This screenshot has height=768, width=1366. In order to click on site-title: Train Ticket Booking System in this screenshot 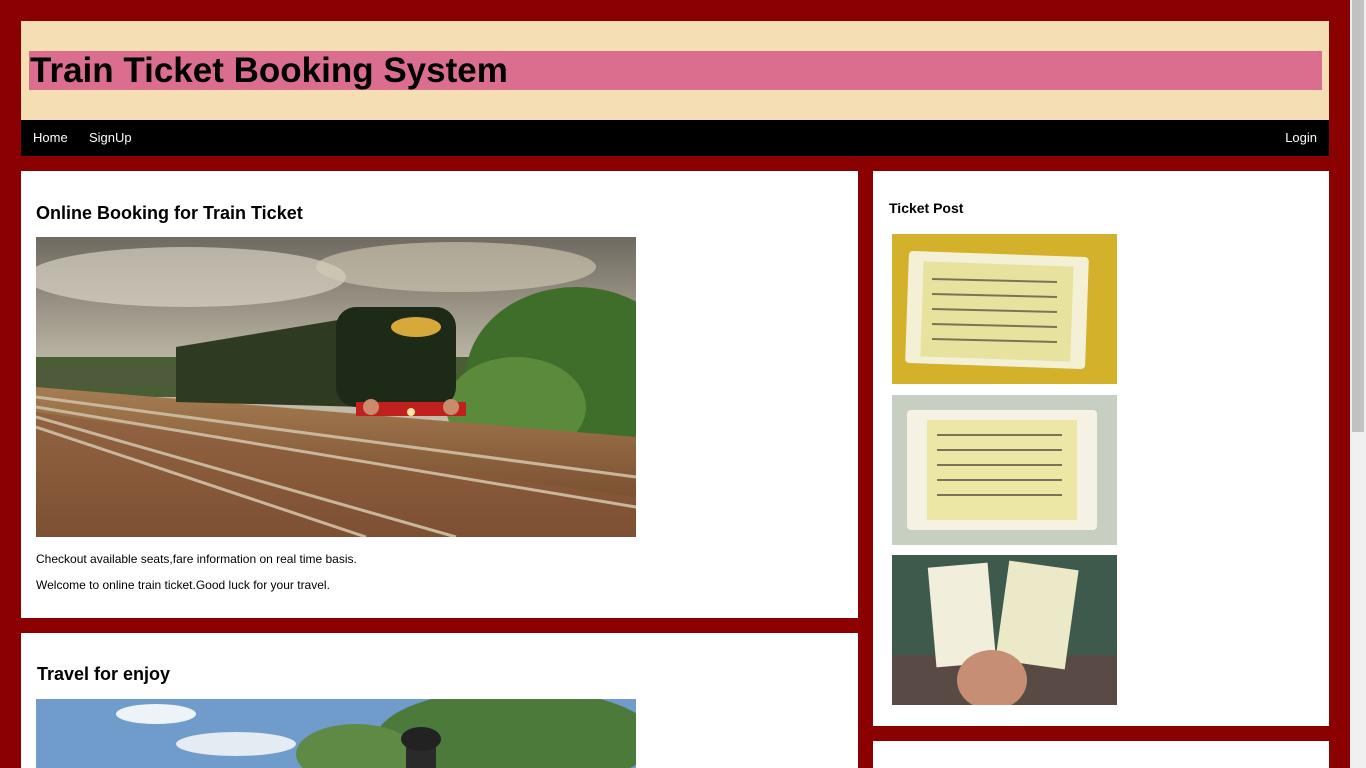, I will do `click(675, 70)`.